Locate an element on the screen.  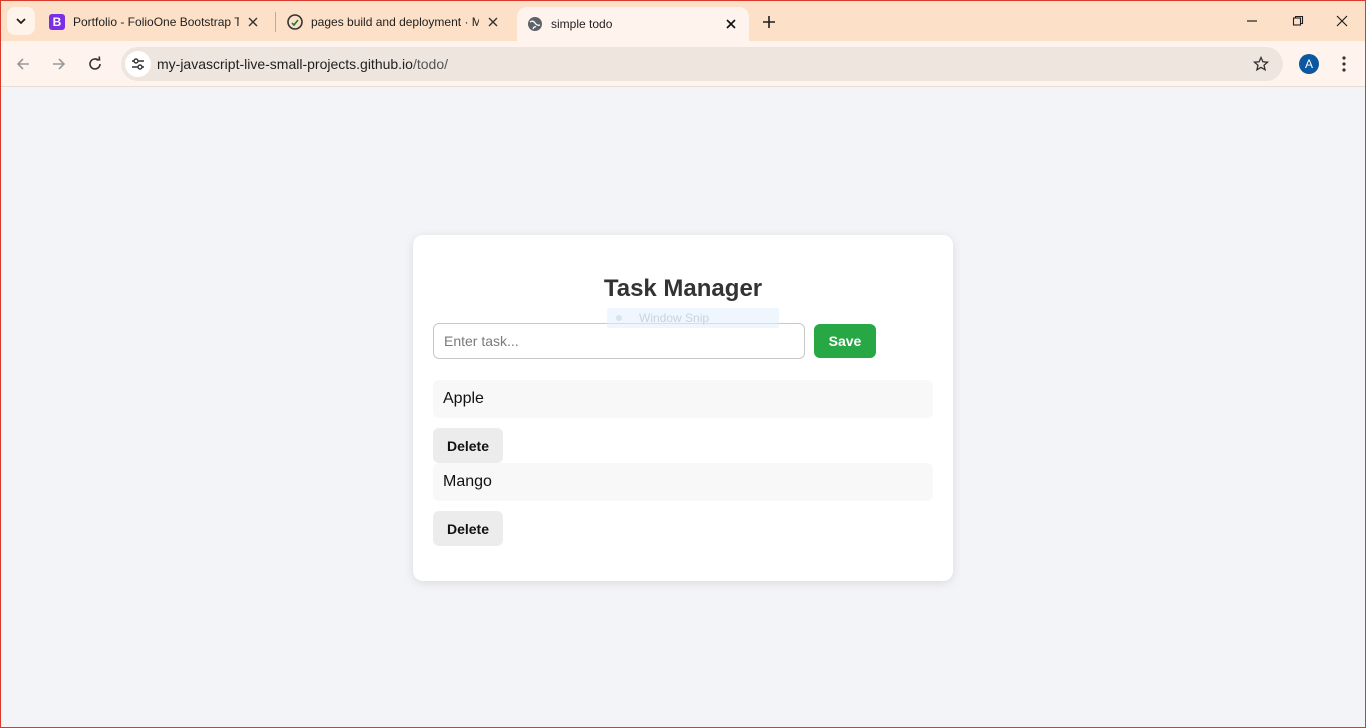
bookmark-button is located at coordinates (1261, 64).